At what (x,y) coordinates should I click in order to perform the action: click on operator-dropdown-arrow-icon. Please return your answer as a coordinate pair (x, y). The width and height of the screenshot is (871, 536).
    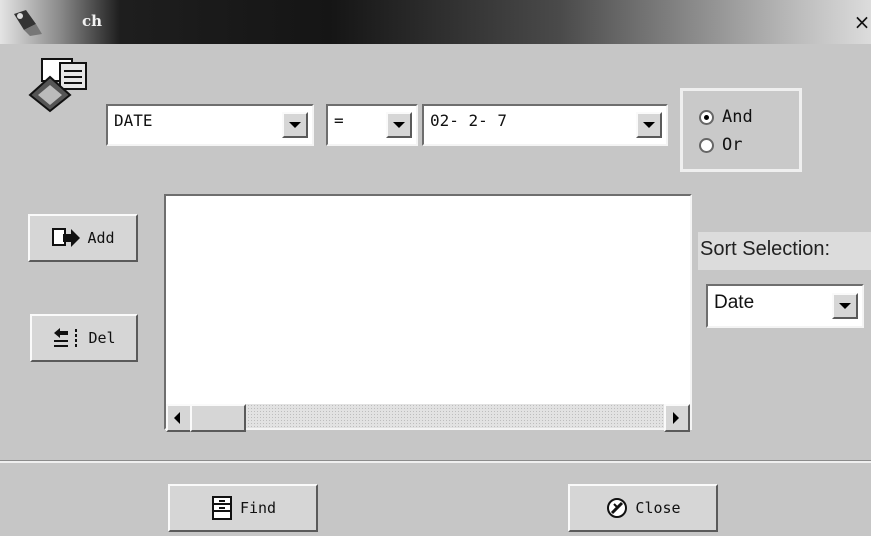
    Looking at the image, I should click on (399, 125).